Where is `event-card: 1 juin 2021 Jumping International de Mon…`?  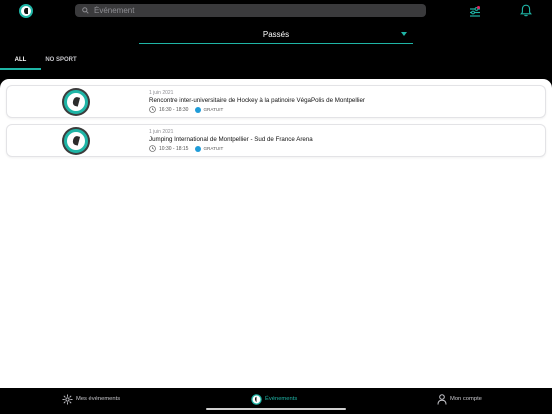
event-card: 1 juin 2021 Jumping International de Mon… is located at coordinates (276, 140).